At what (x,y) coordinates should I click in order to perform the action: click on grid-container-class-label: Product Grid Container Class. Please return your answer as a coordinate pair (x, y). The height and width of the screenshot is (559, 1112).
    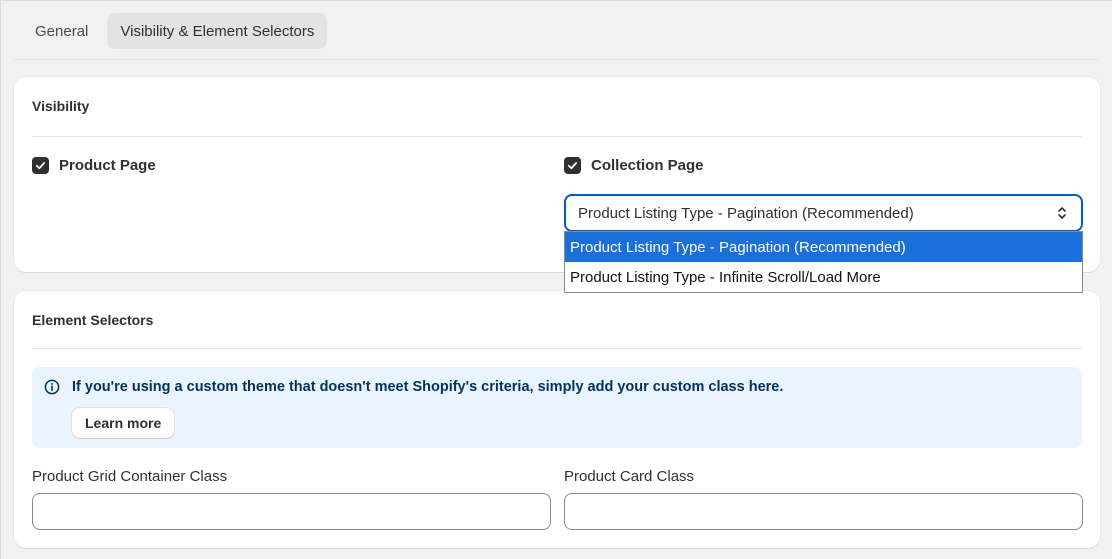
    Looking at the image, I should click on (130, 476).